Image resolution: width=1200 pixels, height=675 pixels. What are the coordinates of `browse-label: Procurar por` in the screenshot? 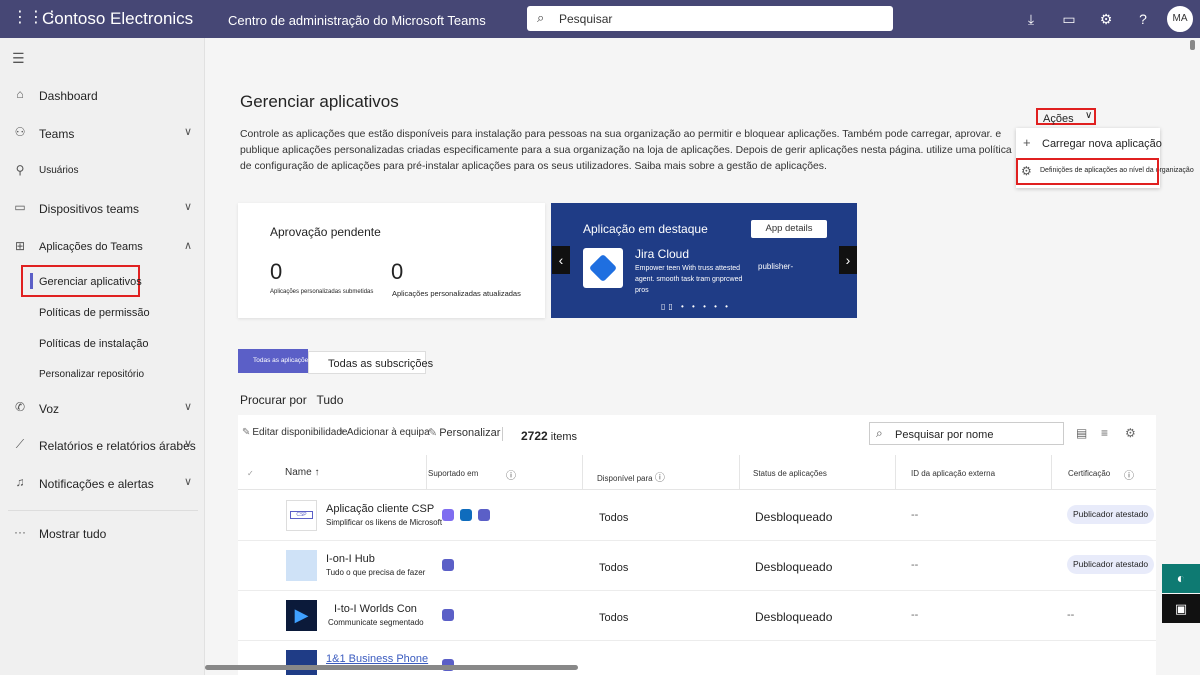 It's located at (273, 400).